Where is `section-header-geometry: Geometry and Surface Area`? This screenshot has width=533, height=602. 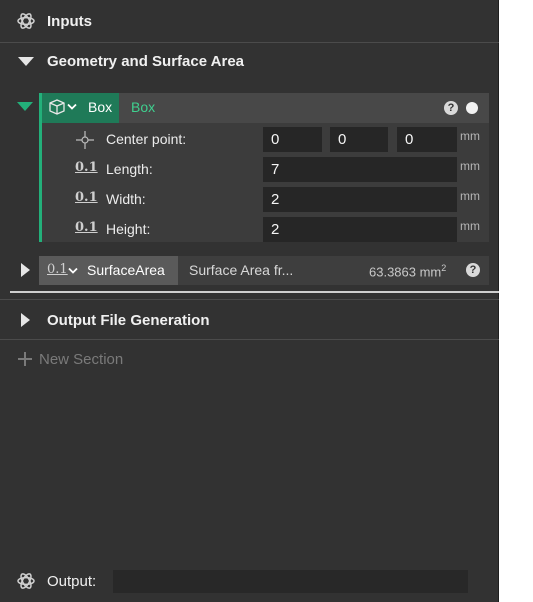
section-header-geometry: Geometry and Surface Area is located at coordinates (249, 62).